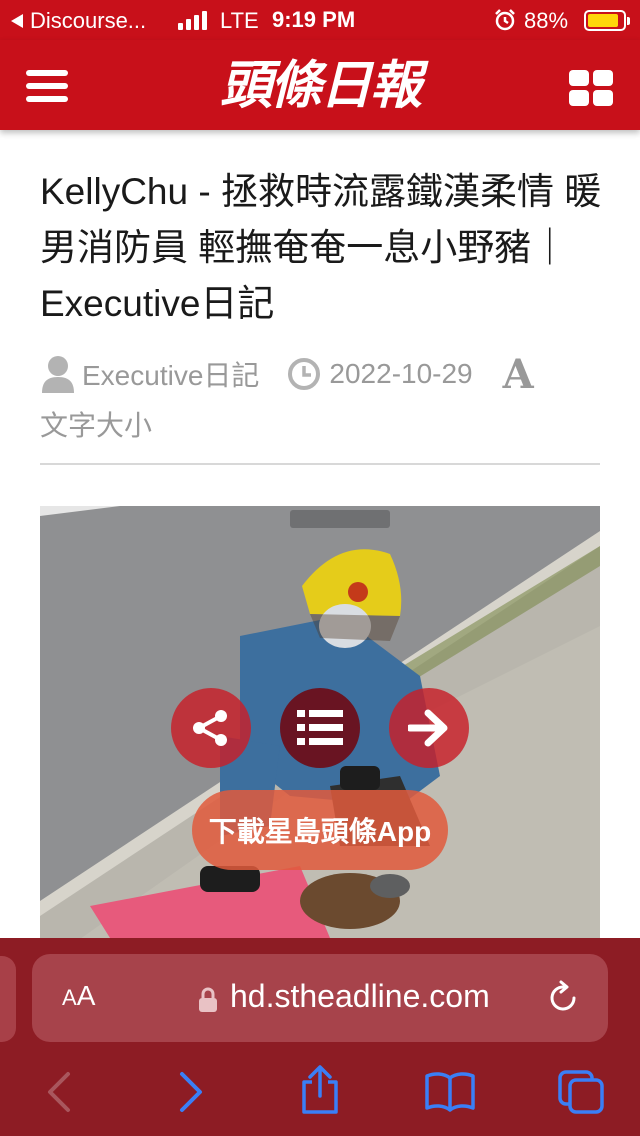 Image resolution: width=640 pixels, height=1136 pixels. What do you see at coordinates (450, 1091) in the screenshot?
I see `bookmarks-icon` at bounding box center [450, 1091].